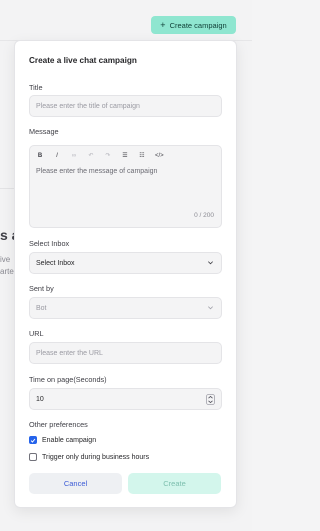 The height and width of the screenshot is (531, 320). What do you see at coordinates (40, 399) in the screenshot?
I see `time-on-page-value: 10` at bounding box center [40, 399].